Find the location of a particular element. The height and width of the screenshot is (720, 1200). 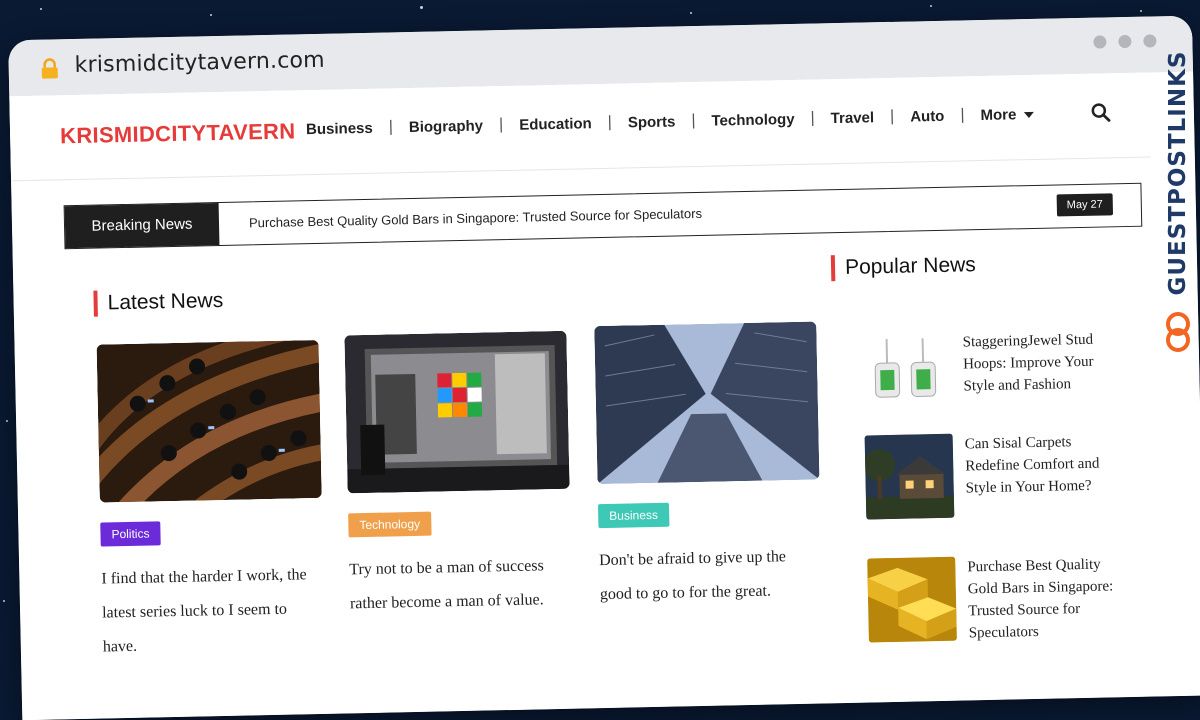

popular-image-house is located at coordinates (909, 476).